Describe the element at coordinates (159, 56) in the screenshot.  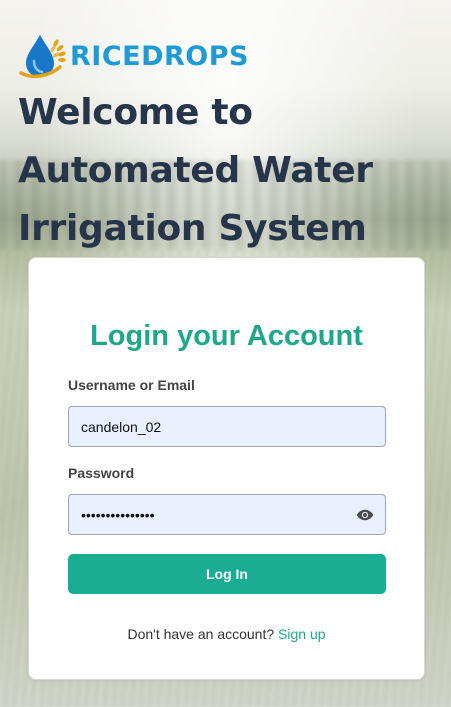
I see `brand-name: RICEDROPS` at that location.